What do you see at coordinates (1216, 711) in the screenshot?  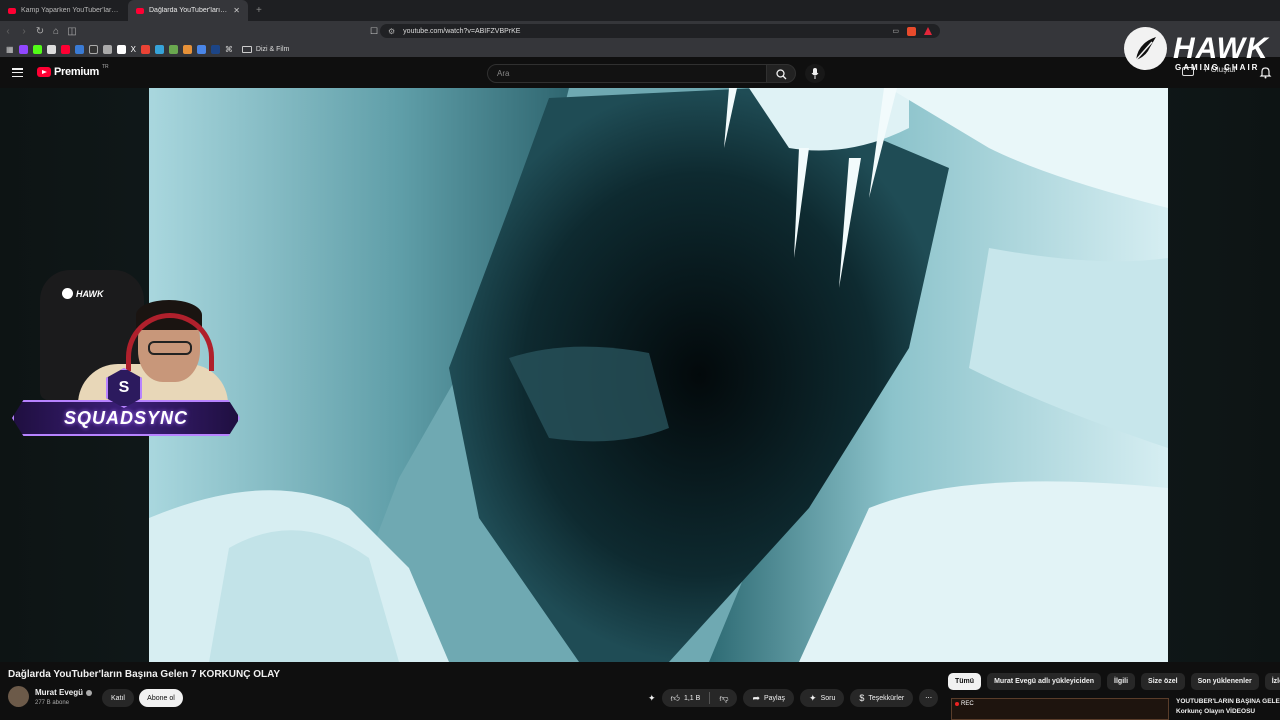 I see `rec-title-line2: Korkunç Olayın VİDEOSU` at bounding box center [1216, 711].